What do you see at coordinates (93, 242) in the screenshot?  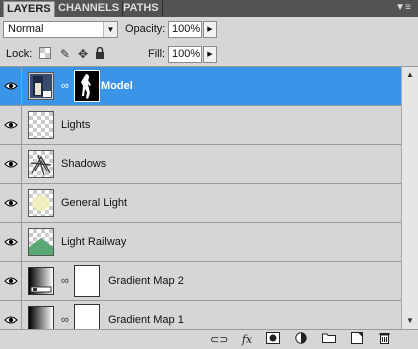 I see `layer-name: Light Railway` at bounding box center [93, 242].